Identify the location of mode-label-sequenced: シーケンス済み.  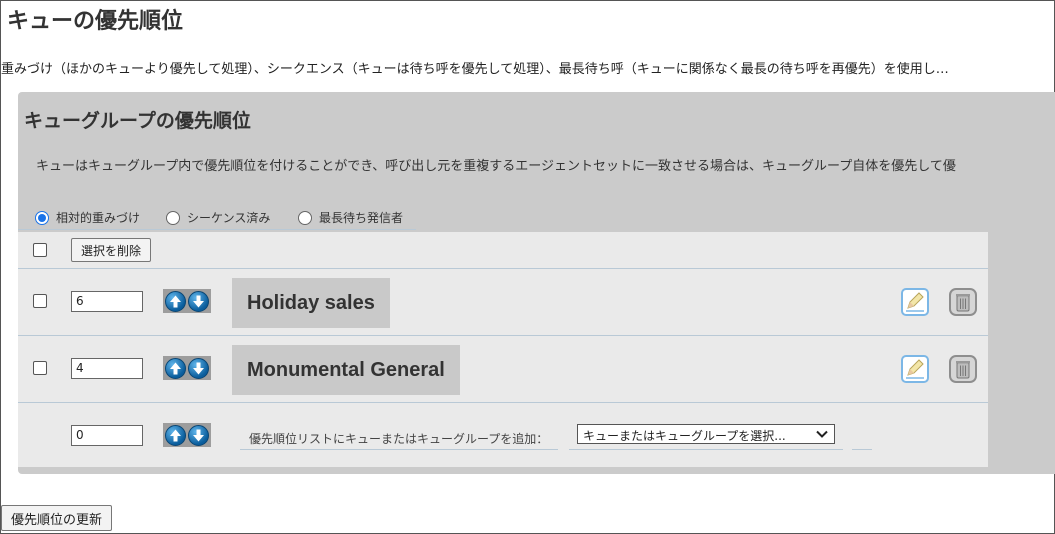
(229, 218).